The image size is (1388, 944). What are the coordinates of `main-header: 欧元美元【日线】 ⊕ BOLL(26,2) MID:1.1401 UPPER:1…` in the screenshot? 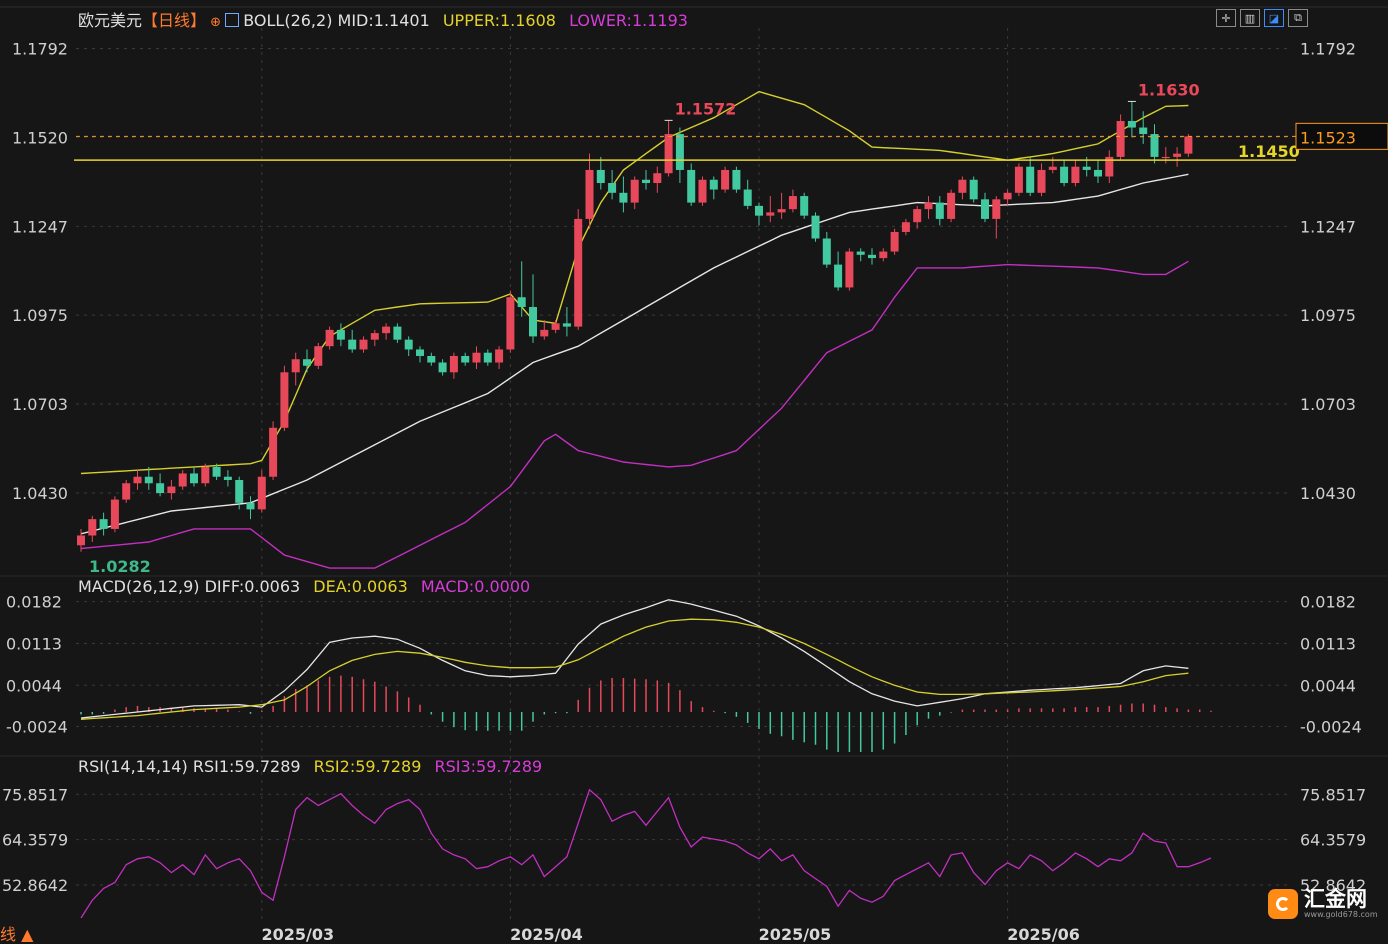 It's located at (383, 22).